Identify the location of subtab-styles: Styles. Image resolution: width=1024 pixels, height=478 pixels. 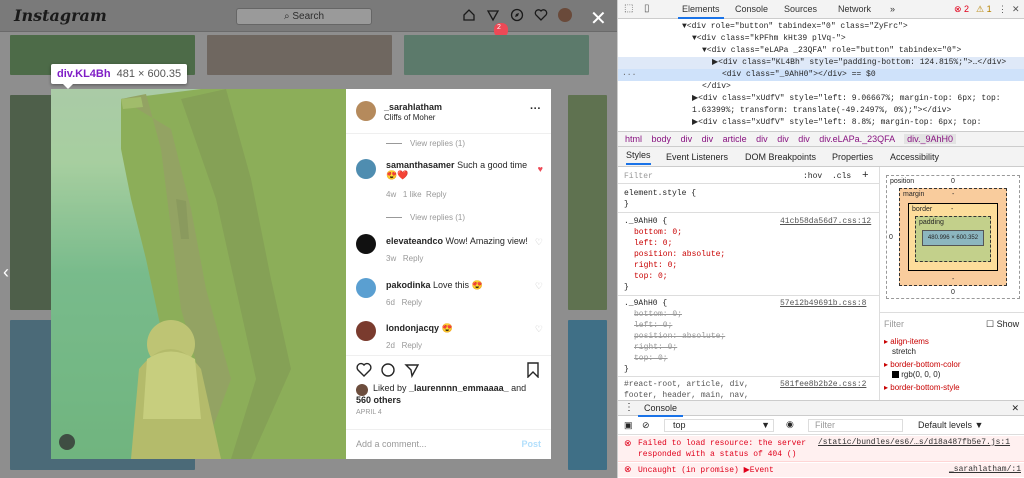
(638, 156).